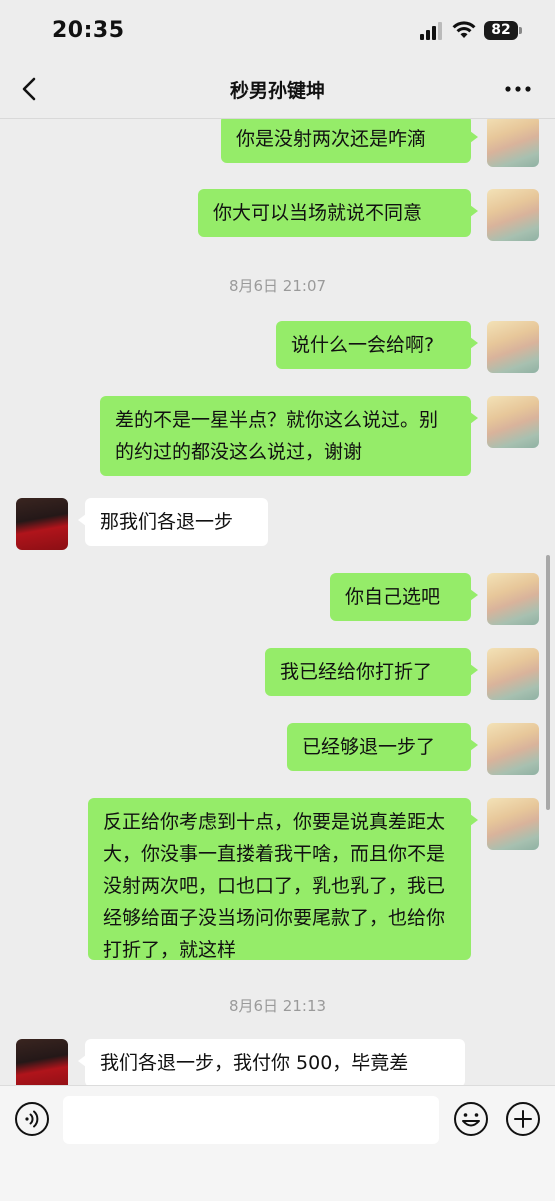 The height and width of the screenshot is (1201, 555). Describe the element at coordinates (338, 213) in the screenshot. I see `message-bubble-sent: 你大可以当场就说不同意` at that location.